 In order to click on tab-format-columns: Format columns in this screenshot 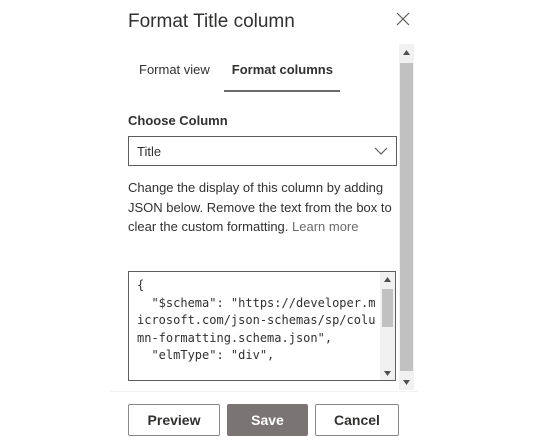, I will do `click(282, 74)`.